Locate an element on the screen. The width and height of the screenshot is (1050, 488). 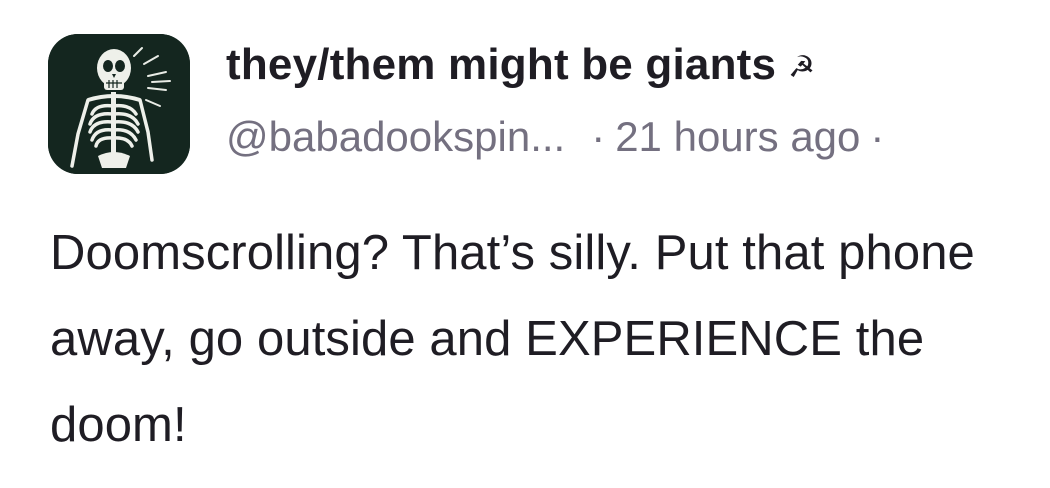
skeleton-icon is located at coordinates (119, 104).